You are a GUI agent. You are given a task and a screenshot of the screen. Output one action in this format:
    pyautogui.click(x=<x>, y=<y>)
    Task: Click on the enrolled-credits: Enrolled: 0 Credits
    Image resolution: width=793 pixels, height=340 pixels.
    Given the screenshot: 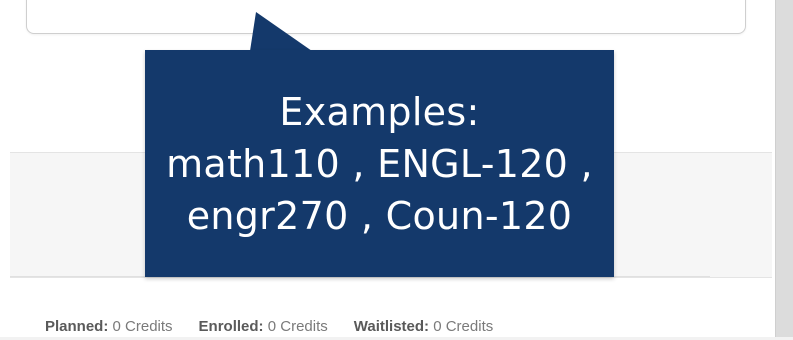 What is the action you would take?
    pyautogui.click(x=263, y=326)
    